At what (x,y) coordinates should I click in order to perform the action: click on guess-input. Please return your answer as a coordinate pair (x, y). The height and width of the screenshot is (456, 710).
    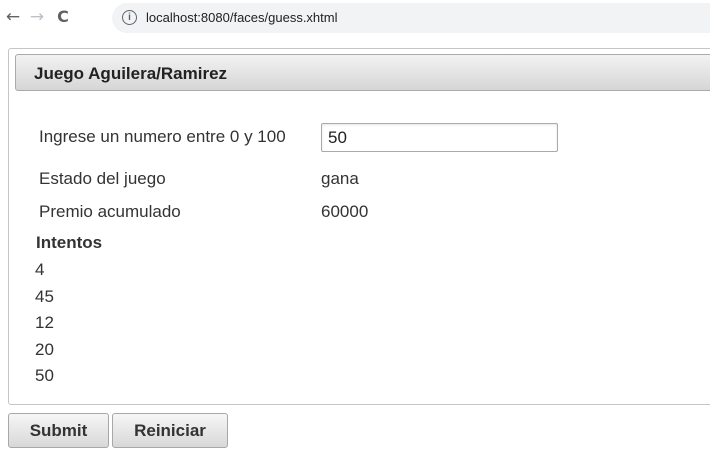
    Looking at the image, I should click on (439, 137).